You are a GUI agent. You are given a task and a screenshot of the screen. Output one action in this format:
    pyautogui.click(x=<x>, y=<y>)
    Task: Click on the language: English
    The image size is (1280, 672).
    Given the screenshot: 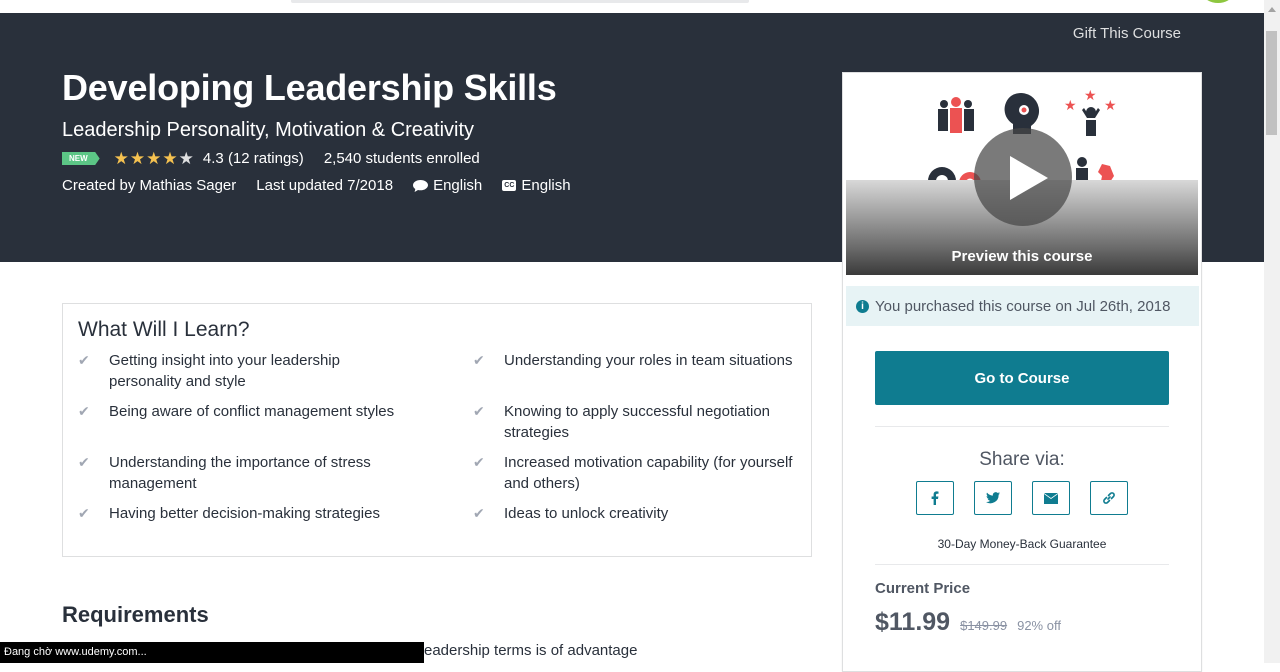 What is the action you would take?
    pyautogui.click(x=447, y=185)
    